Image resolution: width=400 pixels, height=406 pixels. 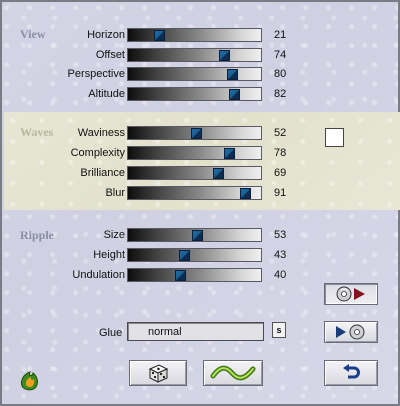 What do you see at coordinates (98, 275) in the screenshot?
I see `slider-label: Undulation` at bounding box center [98, 275].